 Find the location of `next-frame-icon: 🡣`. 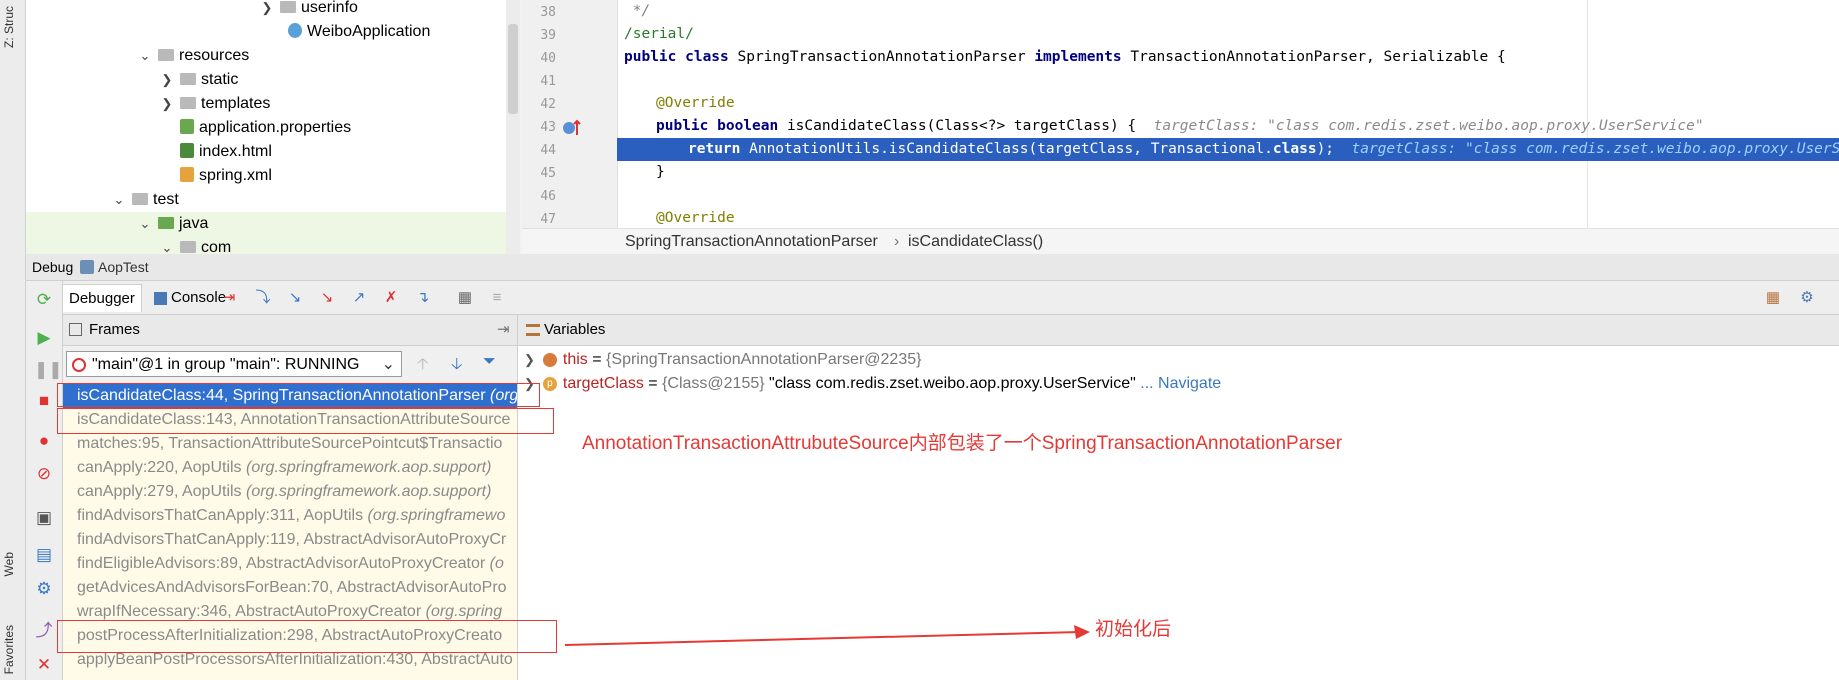

next-frame-icon: 🡣 is located at coordinates (457, 366).